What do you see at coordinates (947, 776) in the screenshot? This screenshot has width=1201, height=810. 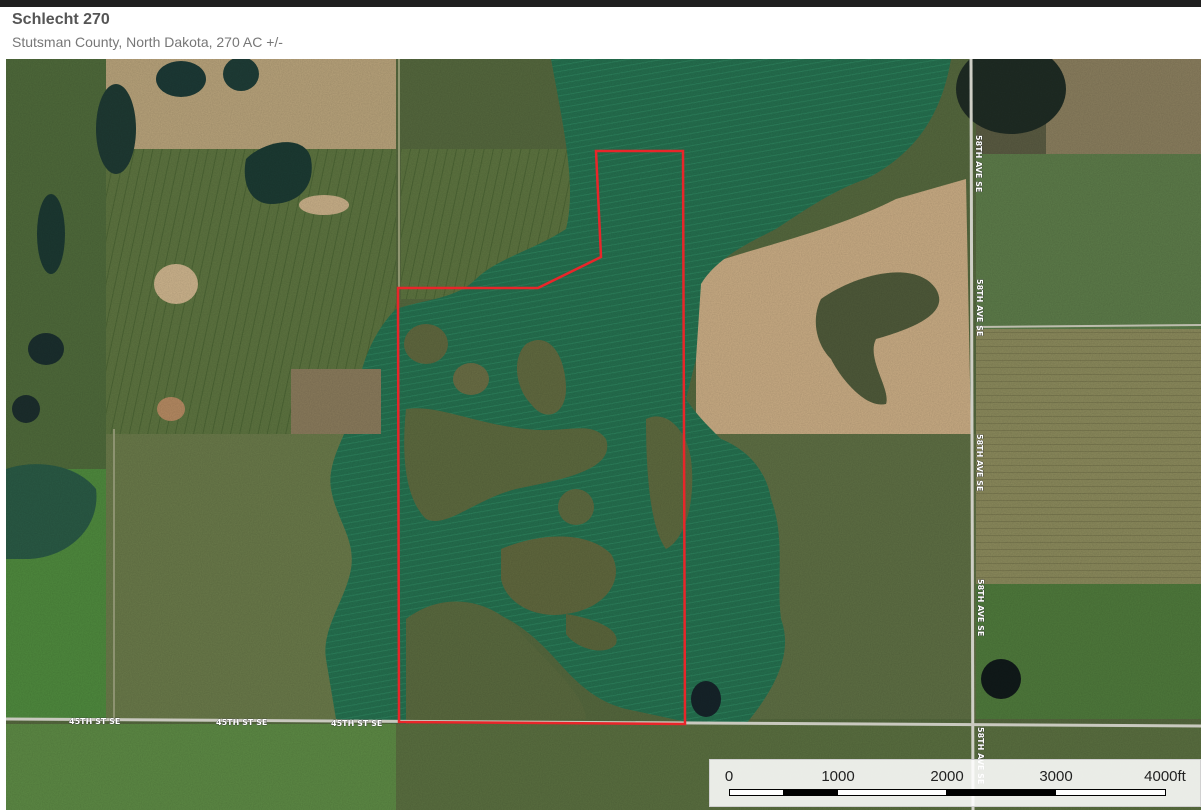 I see `scale-label: 2000` at bounding box center [947, 776].